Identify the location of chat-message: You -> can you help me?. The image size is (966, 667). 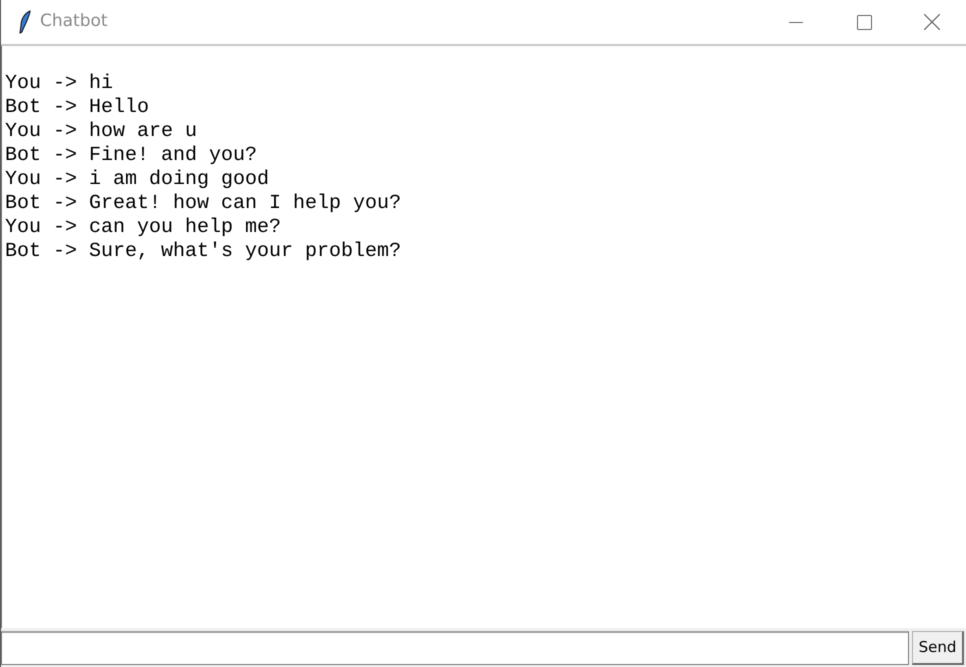
(143, 228).